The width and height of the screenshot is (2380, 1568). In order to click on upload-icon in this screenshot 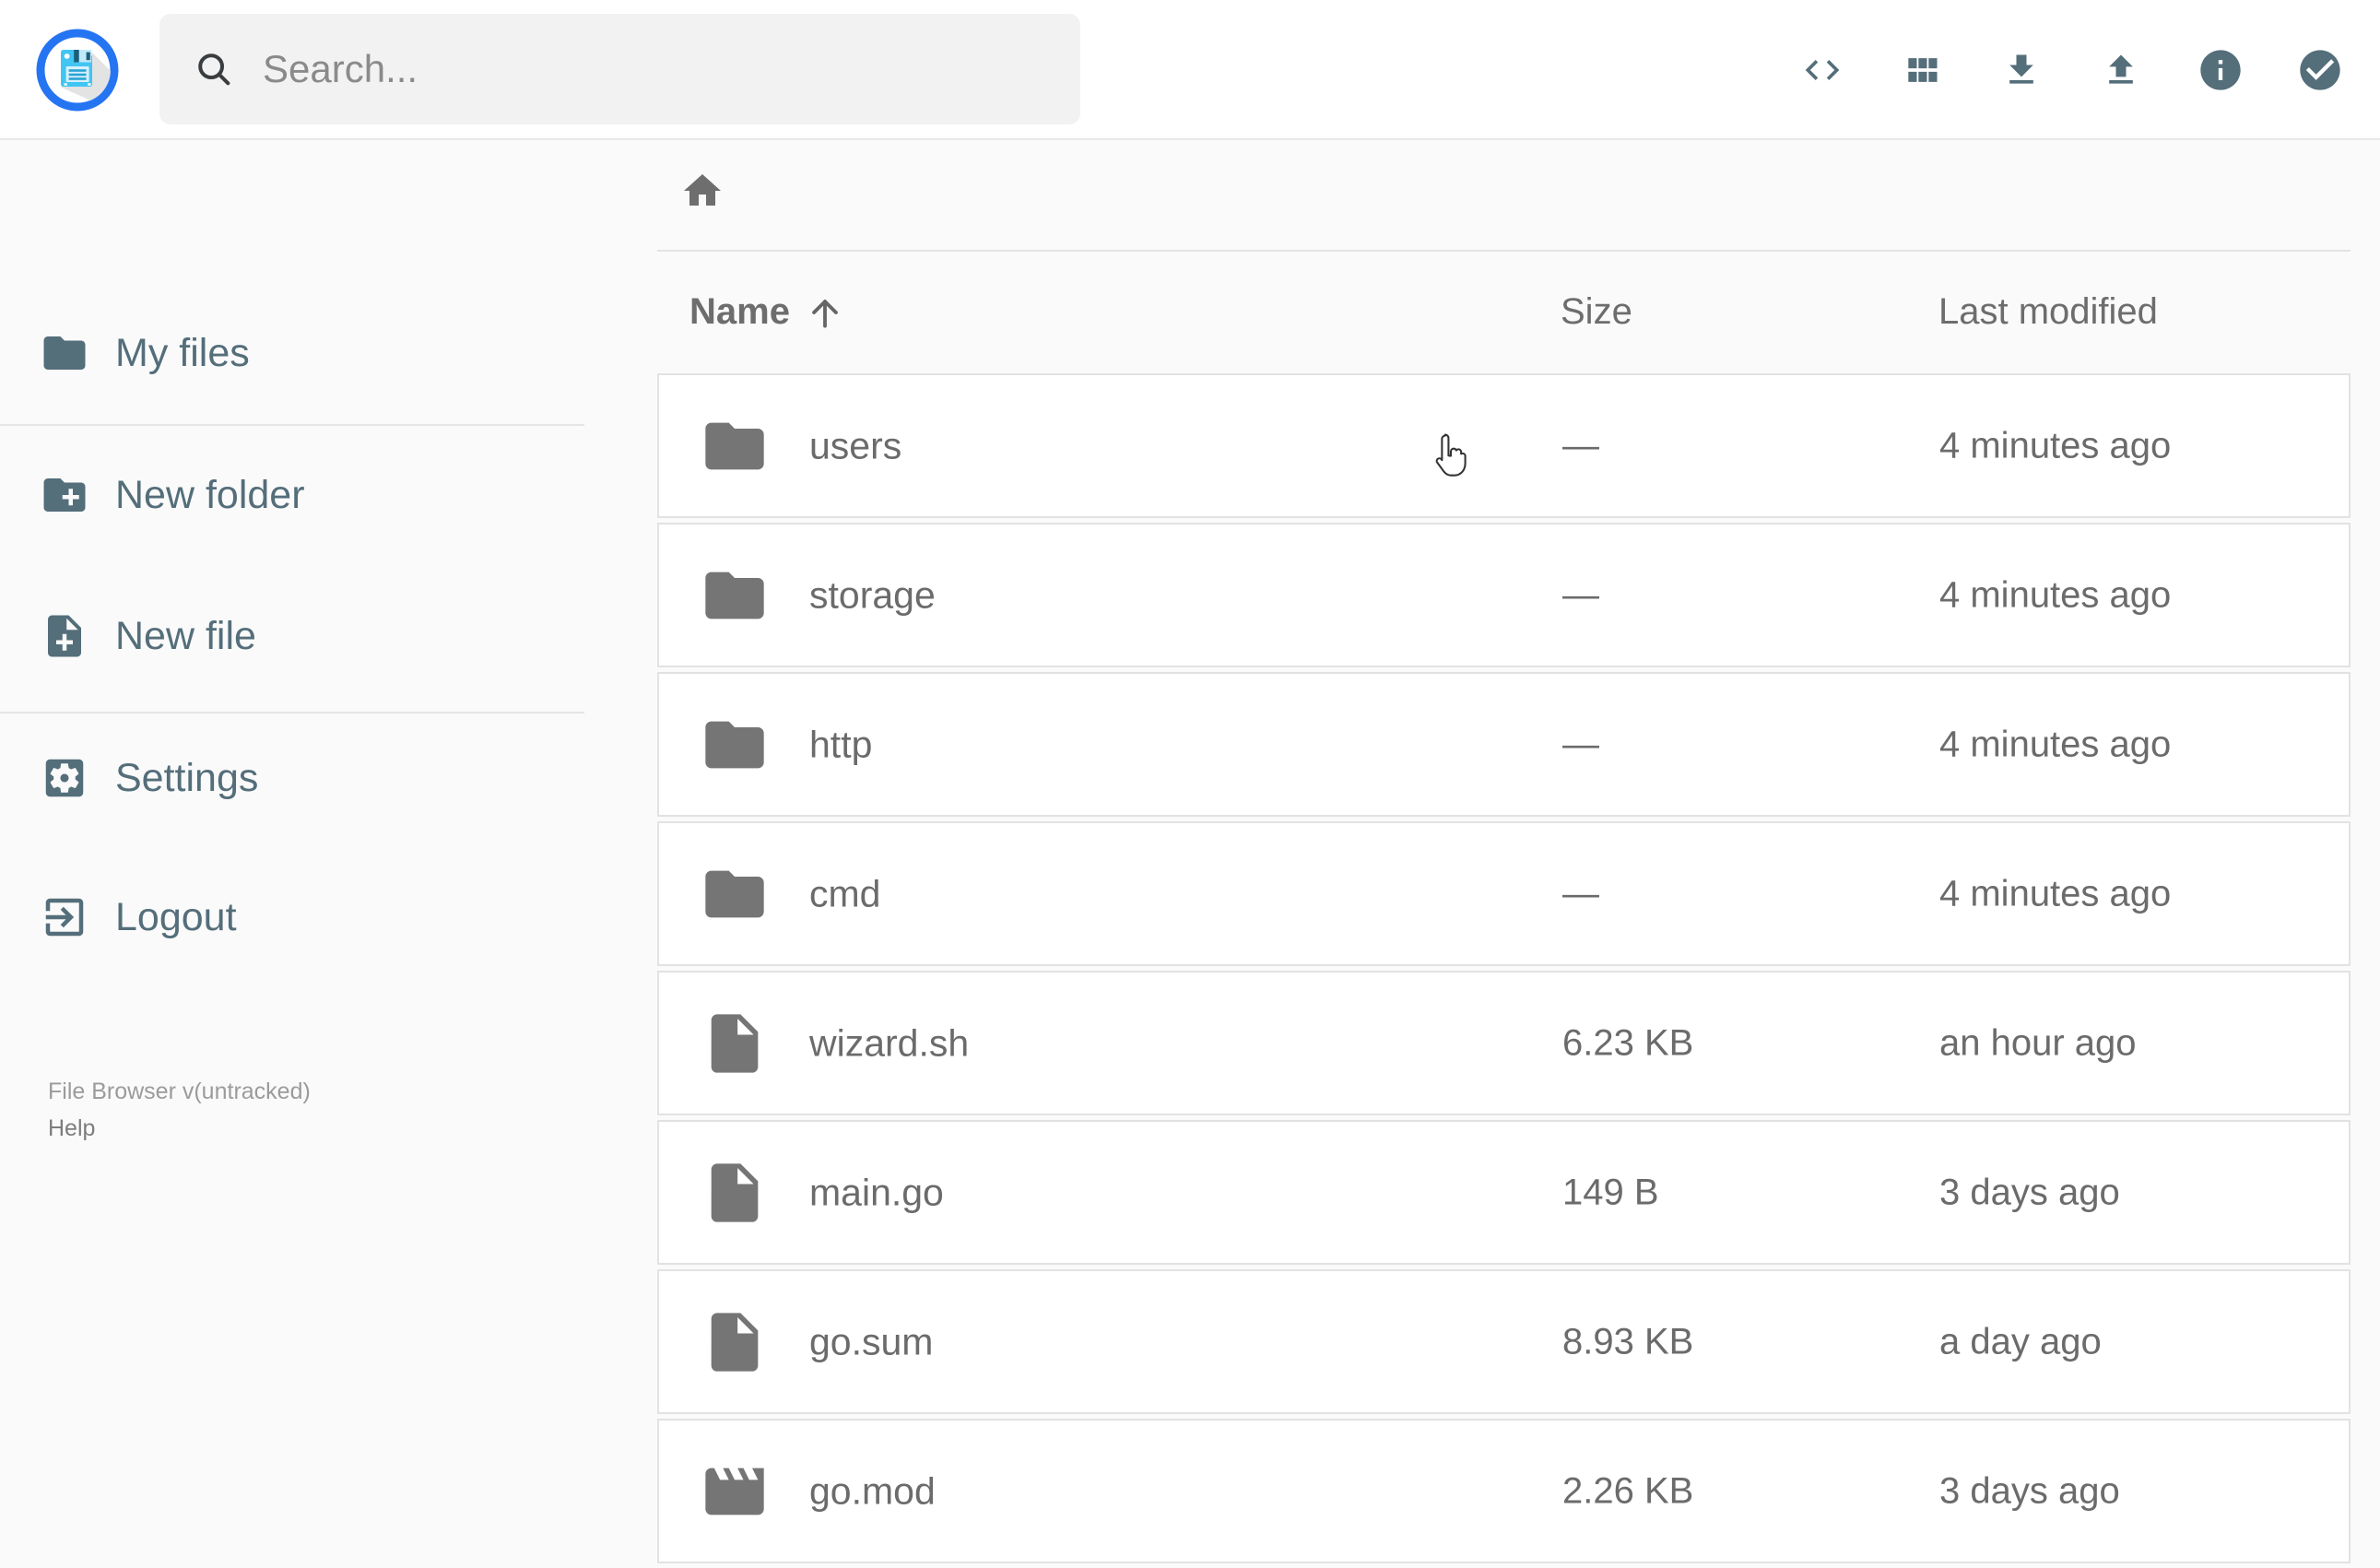, I will do `click(2121, 69)`.